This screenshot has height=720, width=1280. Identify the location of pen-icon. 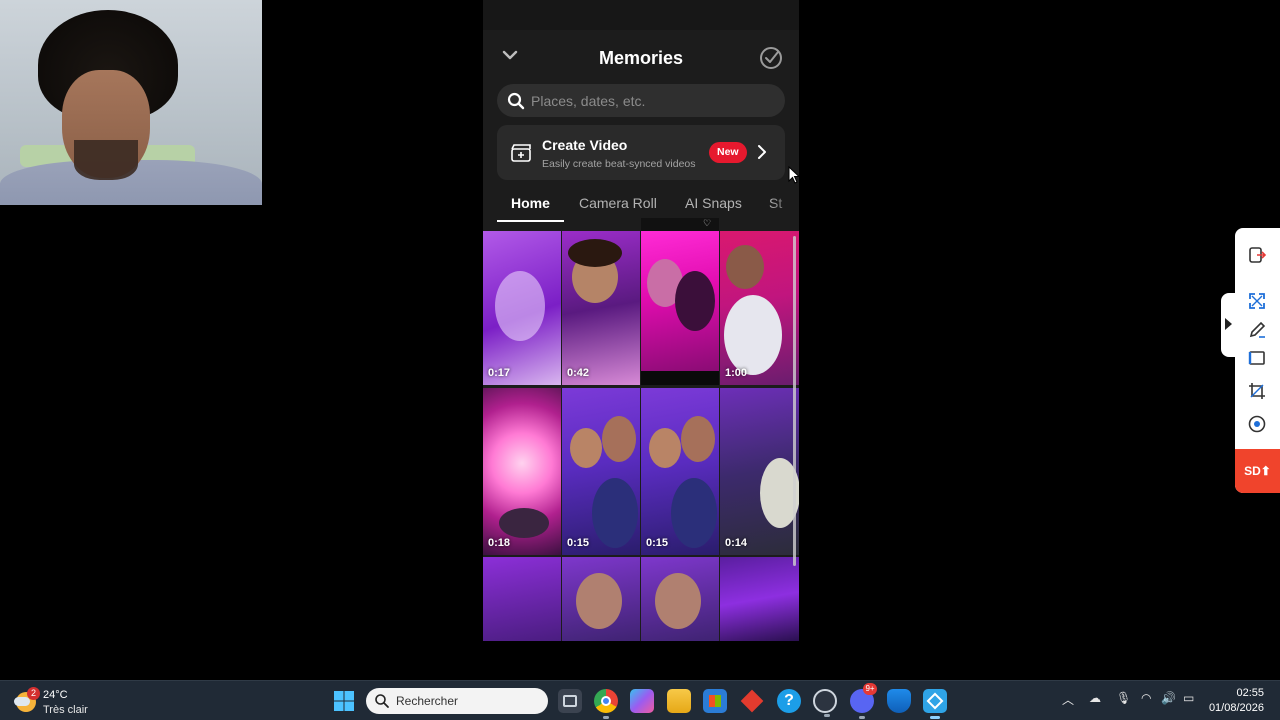
(1257, 330).